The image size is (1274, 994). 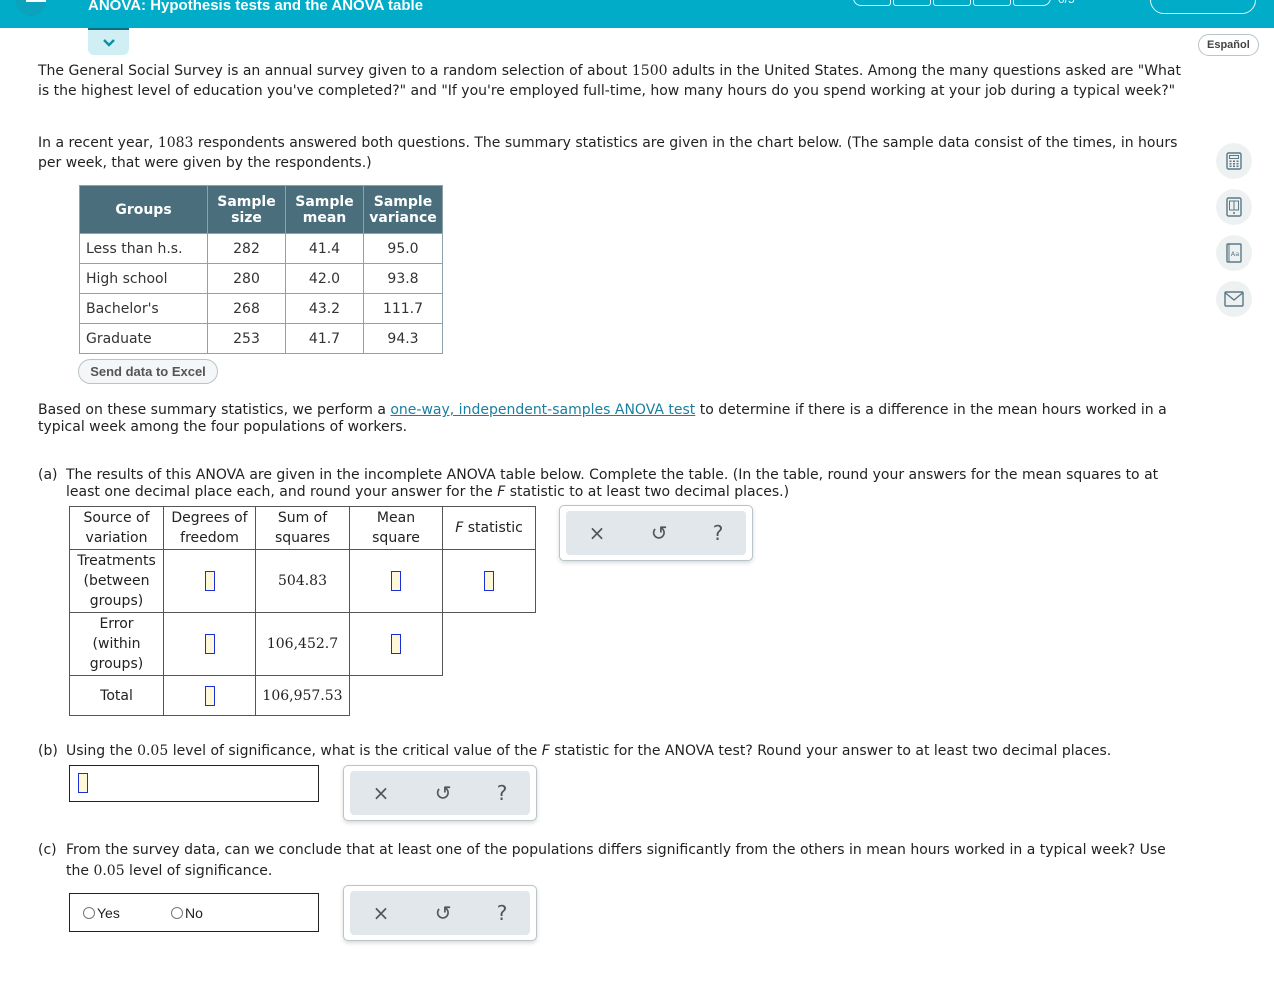 What do you see at coordinates (324, 209) in the screenshot?
I see `column-header: Sample mean` at bounding box center [324, 209].